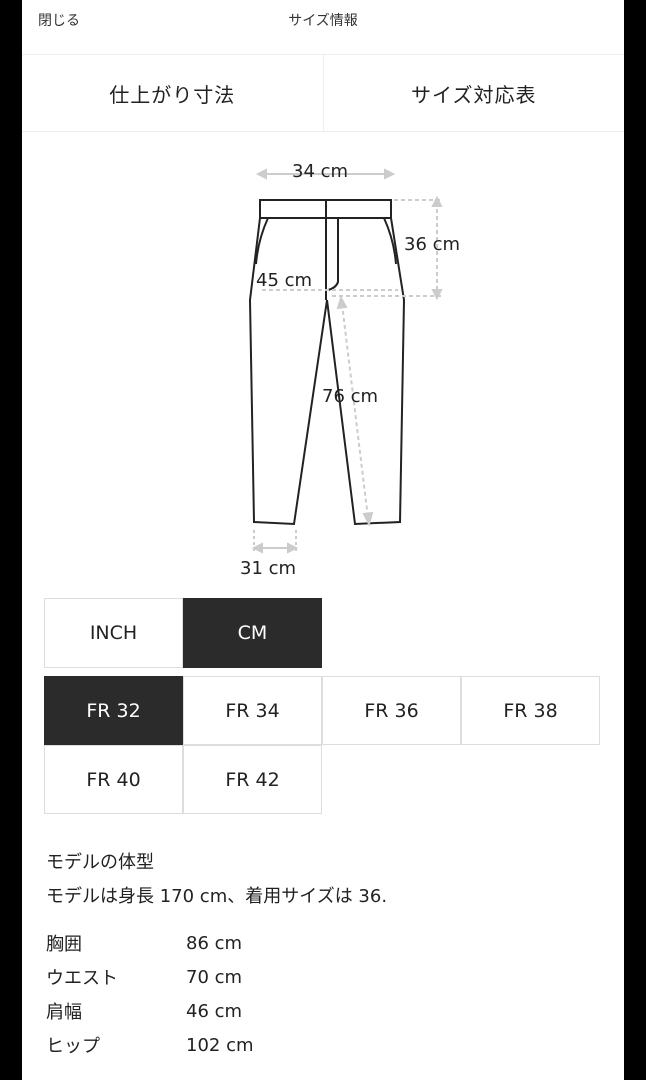 The image size is (646, 1080). What do you see at coordinates (432, 244) in the screenshot?
I see `rise-label: 36 cm` at bounding box center [432, 244].